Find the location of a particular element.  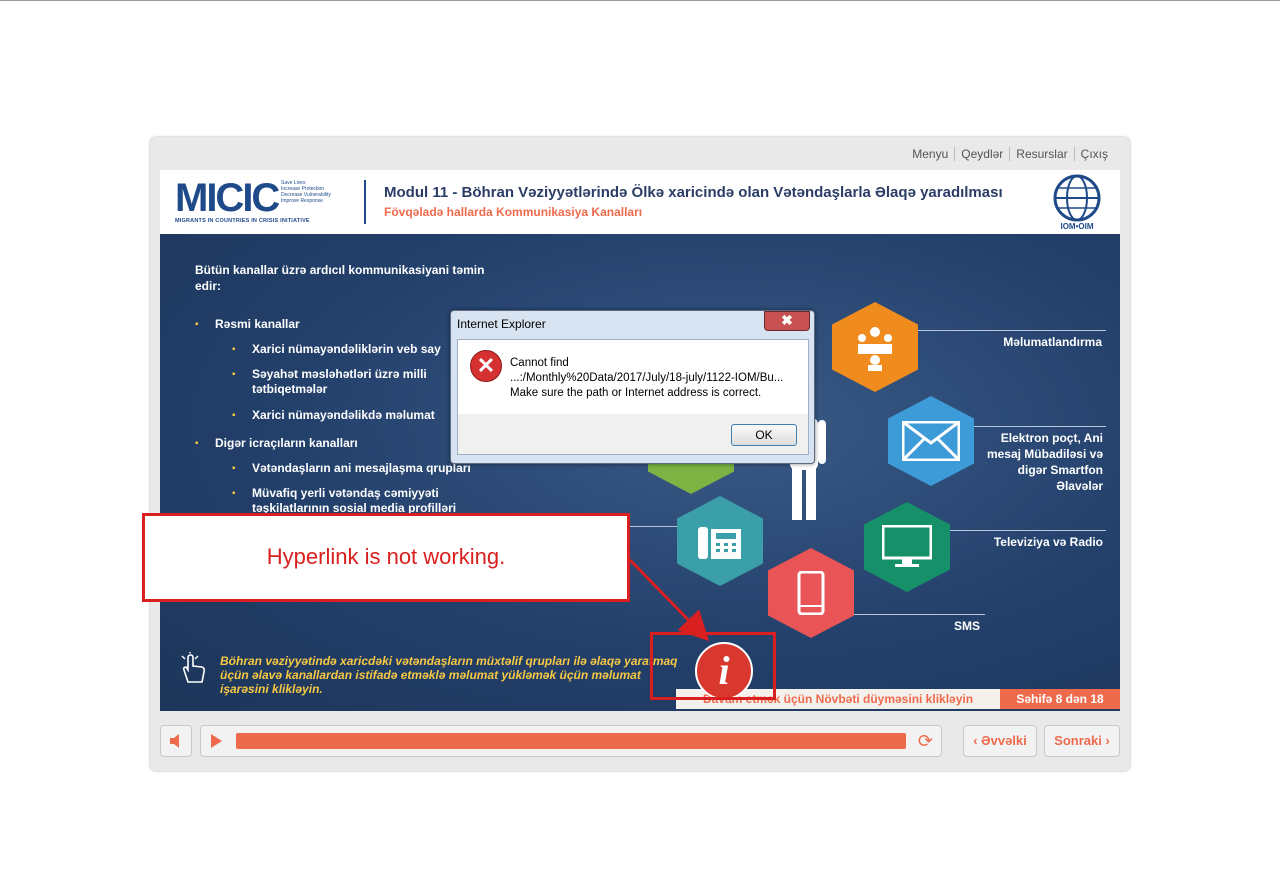

fax-icon is located at coordinates (719, 543).